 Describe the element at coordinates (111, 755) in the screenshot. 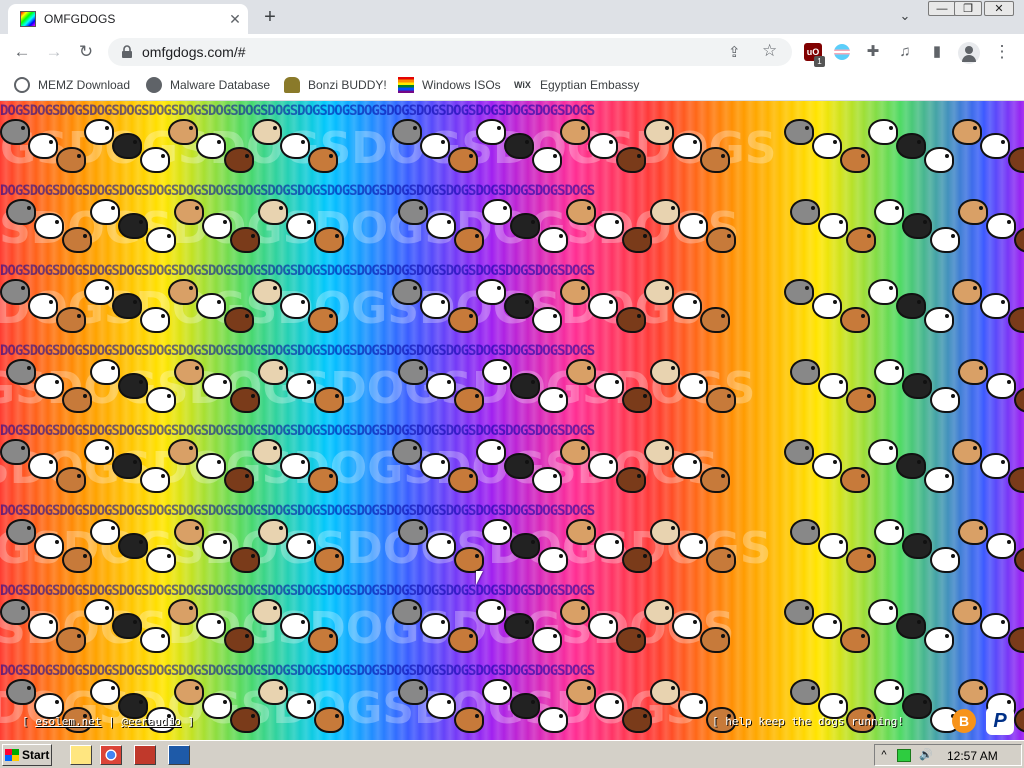

I see `chrome-taskbar-icon` at that location.